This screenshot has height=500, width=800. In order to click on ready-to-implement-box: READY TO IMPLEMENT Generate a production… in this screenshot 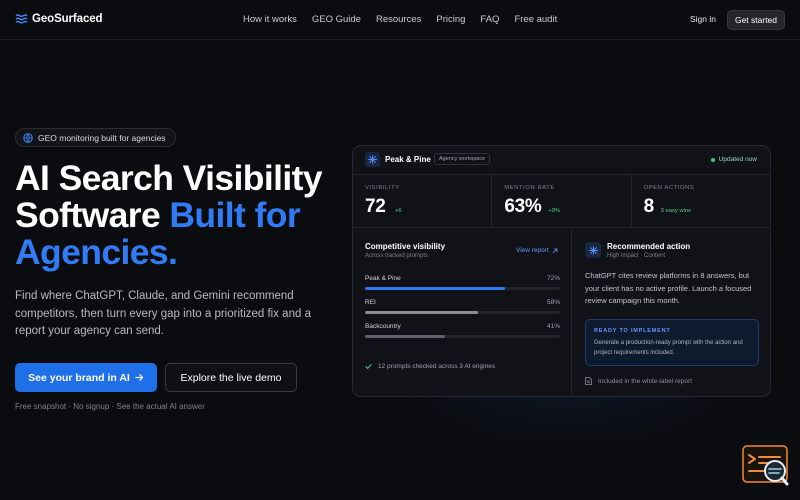, I will do `click(672, 342)`.